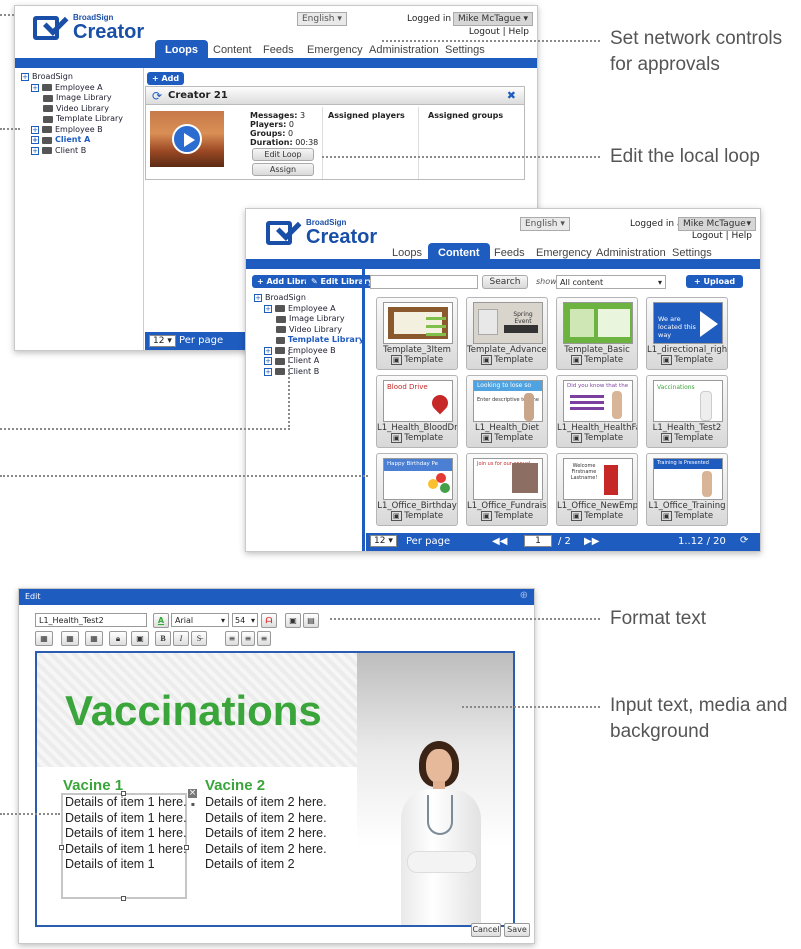 The height and width of the screenshot is (949, 801). What do you see at coordinates (200, 620) in the screenshot?
I see `font-select: Arial ▾` at bounding box center [200, 620].